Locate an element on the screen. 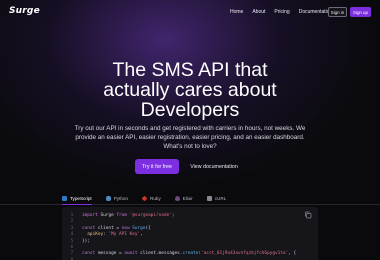 This screenshot has height=260, width=380. tab-curl: cURL is located at coordinates (216, 198).